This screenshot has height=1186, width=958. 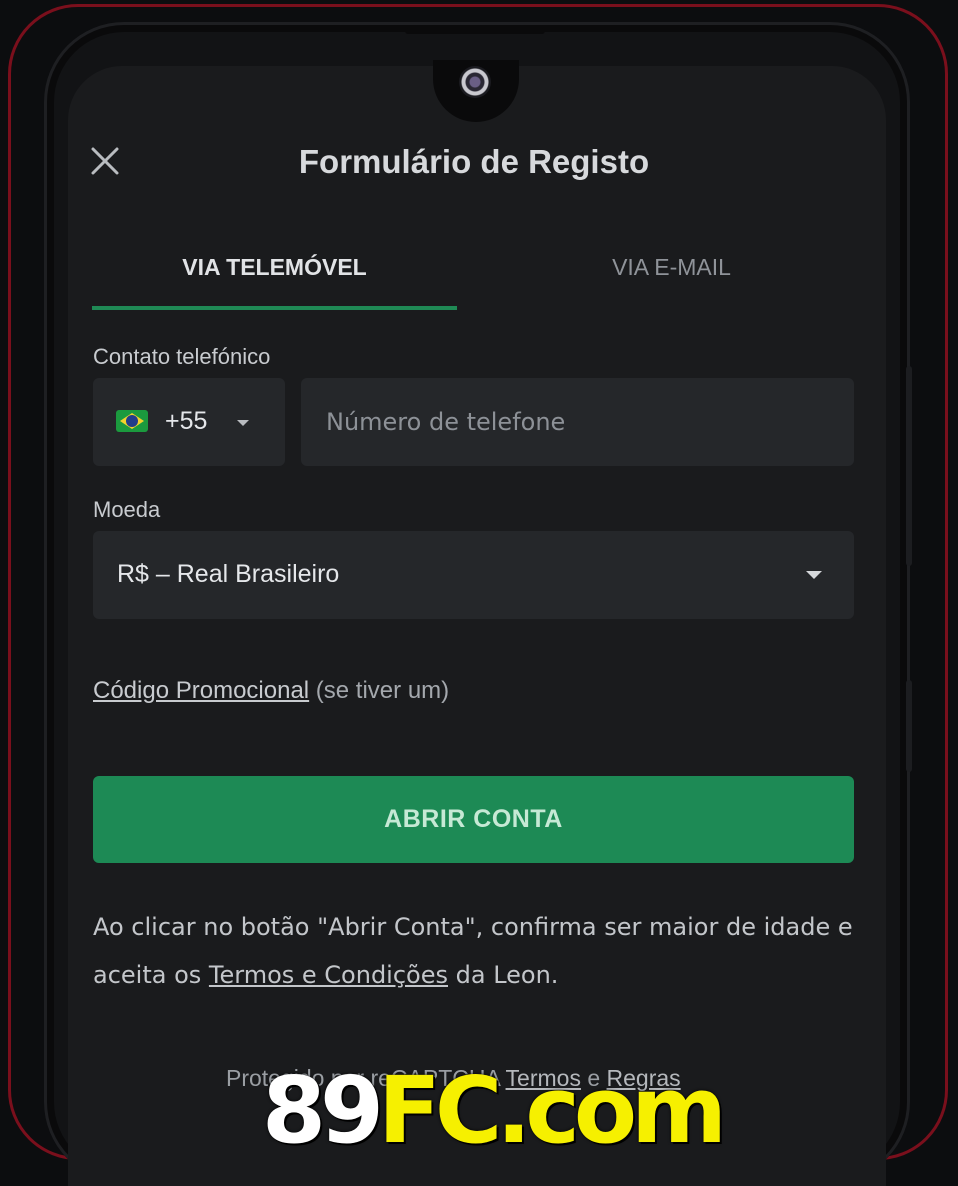 What do you see at coordinates (552, 1110) in the screenshot?
I see `watermark-part-2: FC.com` at bounding box center [552, 1110].